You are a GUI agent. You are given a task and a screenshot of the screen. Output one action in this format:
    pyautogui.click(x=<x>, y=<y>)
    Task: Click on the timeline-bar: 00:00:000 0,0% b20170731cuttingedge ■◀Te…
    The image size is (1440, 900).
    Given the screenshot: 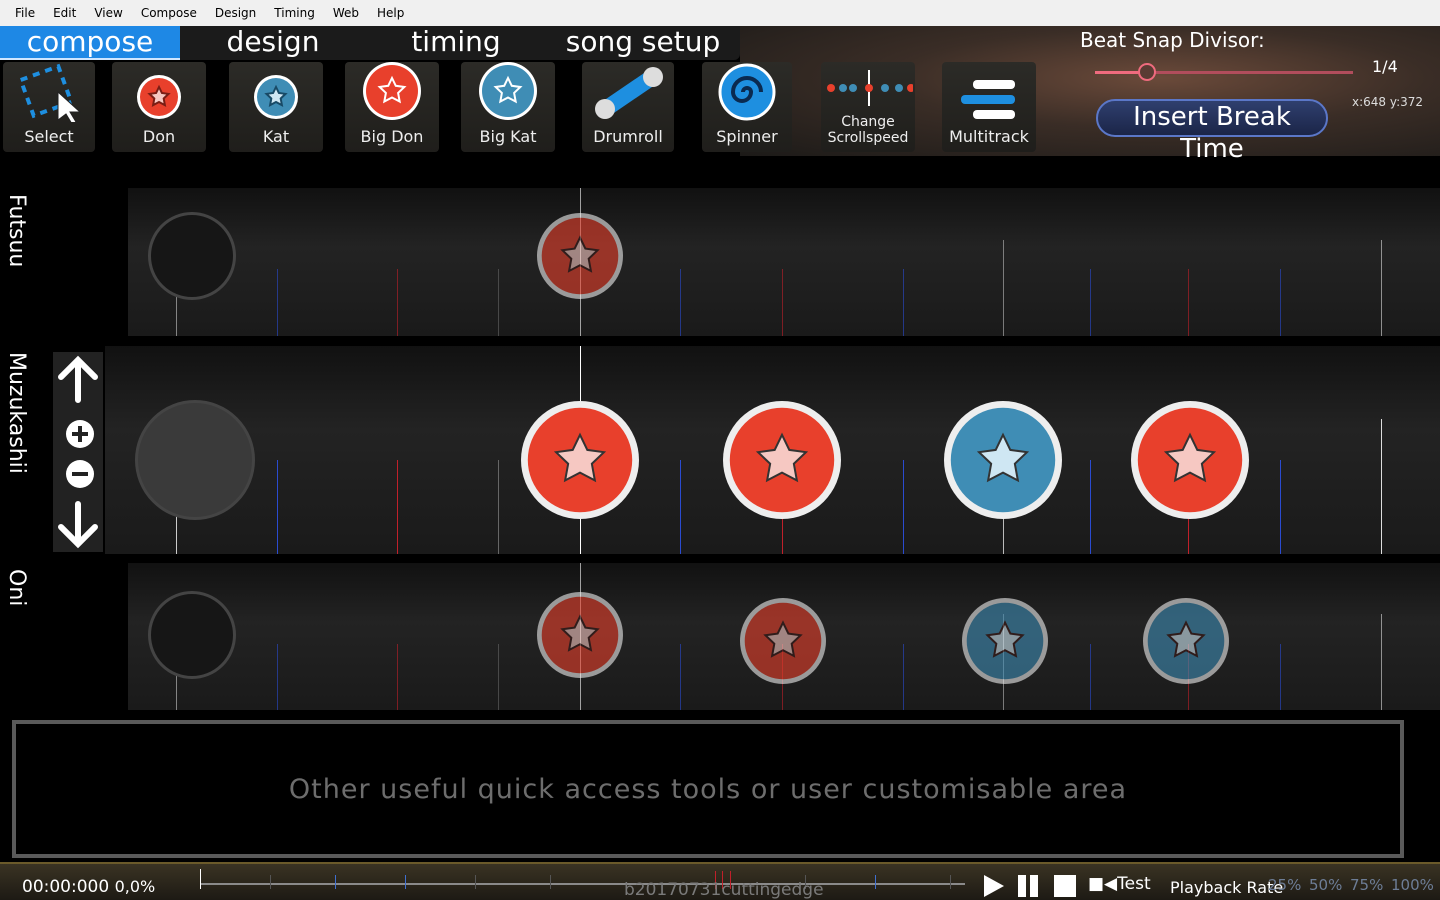 What is the action you would take?
    pyautogui.click(x=720, y=881)
    